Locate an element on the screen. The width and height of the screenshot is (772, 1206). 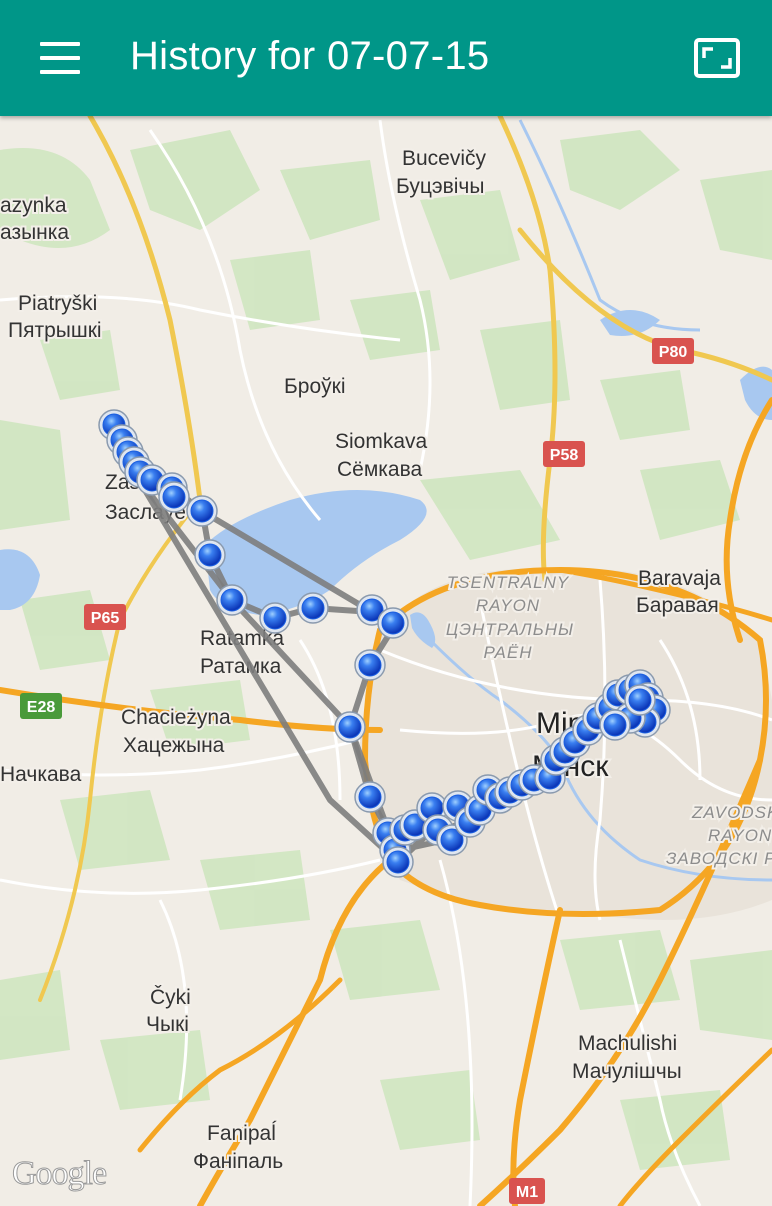
place-label: Буцэвічы is located at coordinates (440, 186).